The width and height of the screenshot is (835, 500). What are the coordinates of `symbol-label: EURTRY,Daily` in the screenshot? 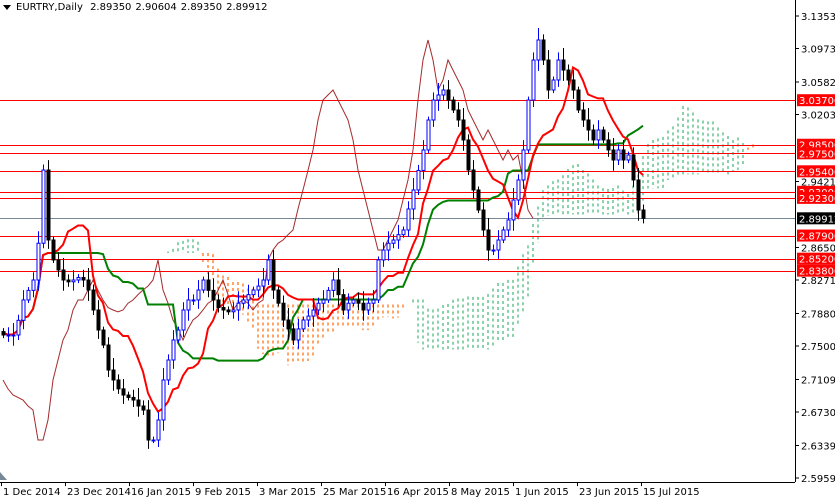 It's located at (49, 7).